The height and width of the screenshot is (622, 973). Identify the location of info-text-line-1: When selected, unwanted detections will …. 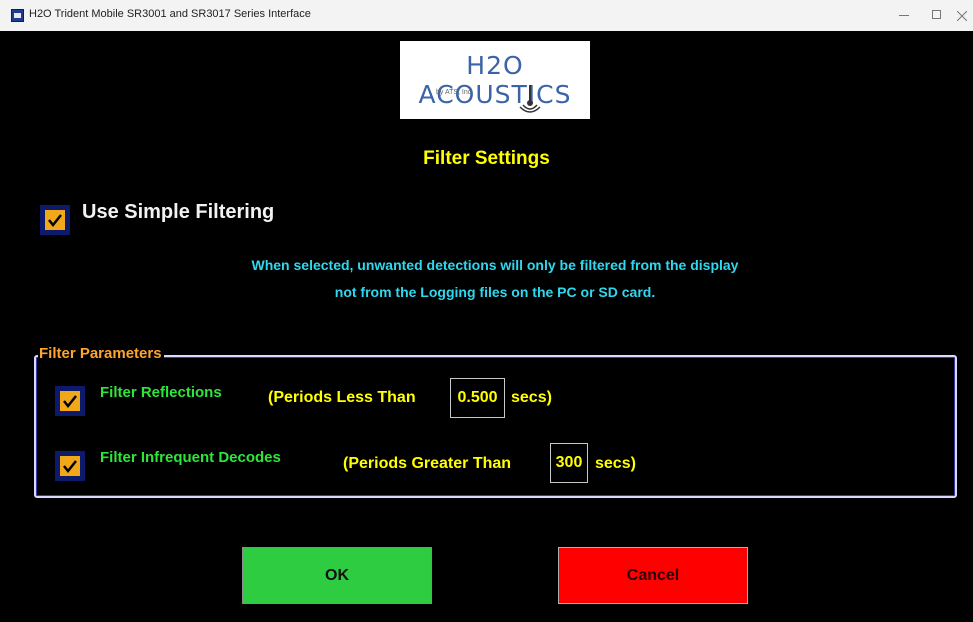
(495, 265).